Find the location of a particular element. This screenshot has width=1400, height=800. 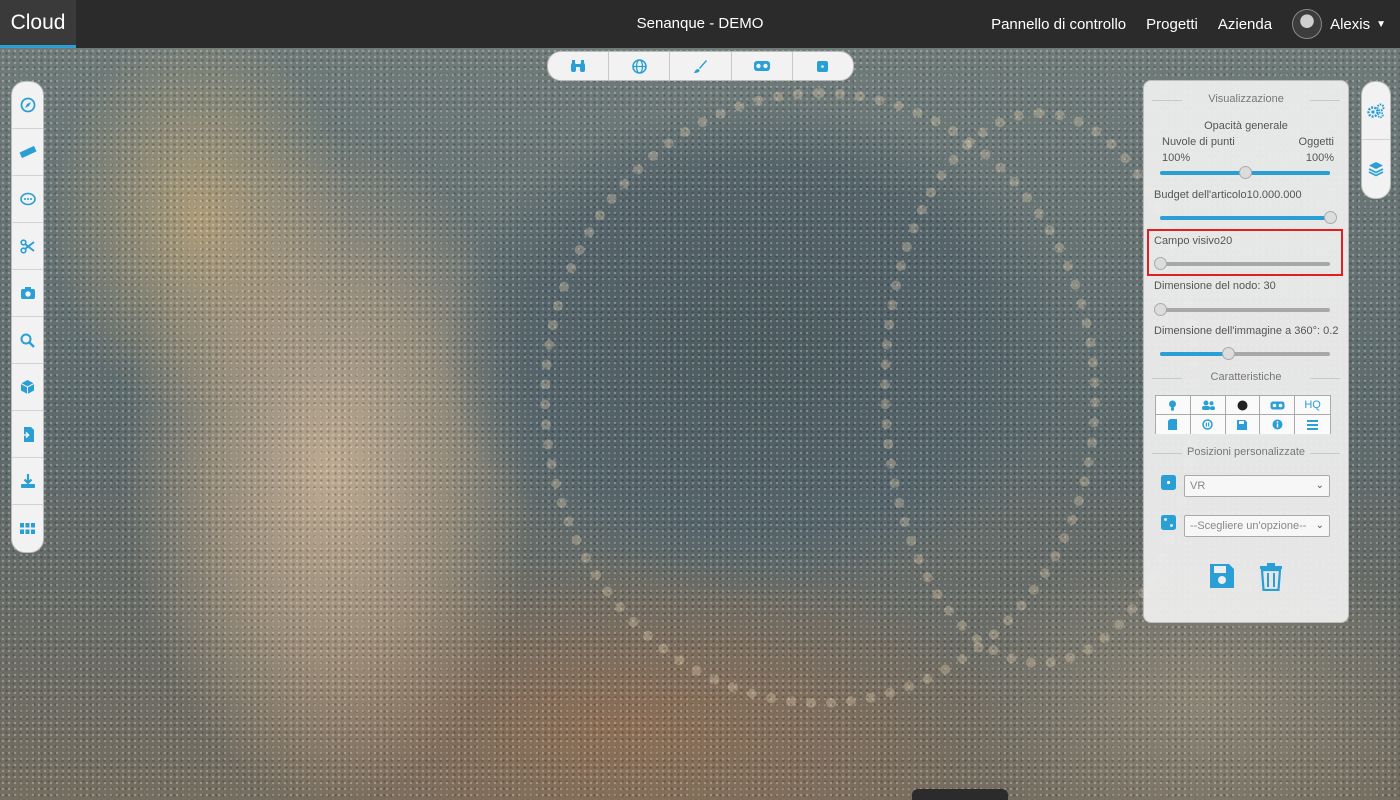

position-select-1-value: VR is located at coordinates (1198, 486).